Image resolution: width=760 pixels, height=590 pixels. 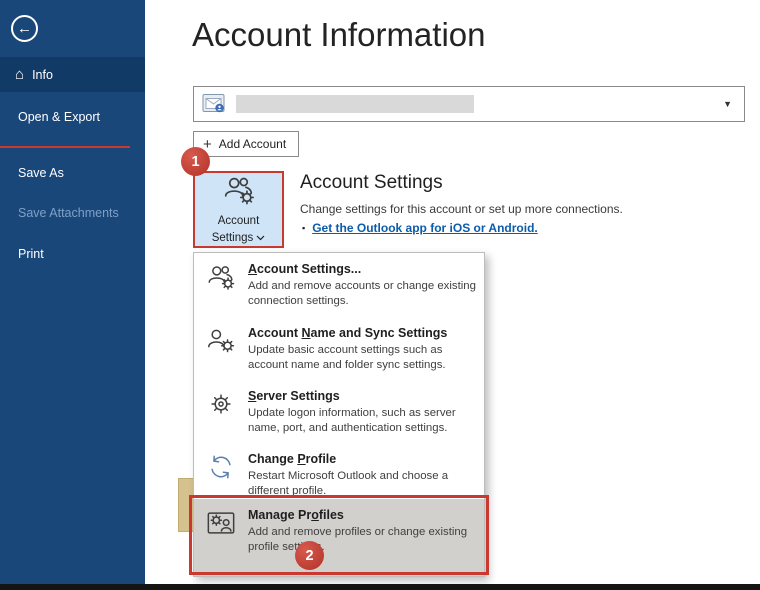 I want to click on home-icon: ⌂, so click(x=20, y=74).